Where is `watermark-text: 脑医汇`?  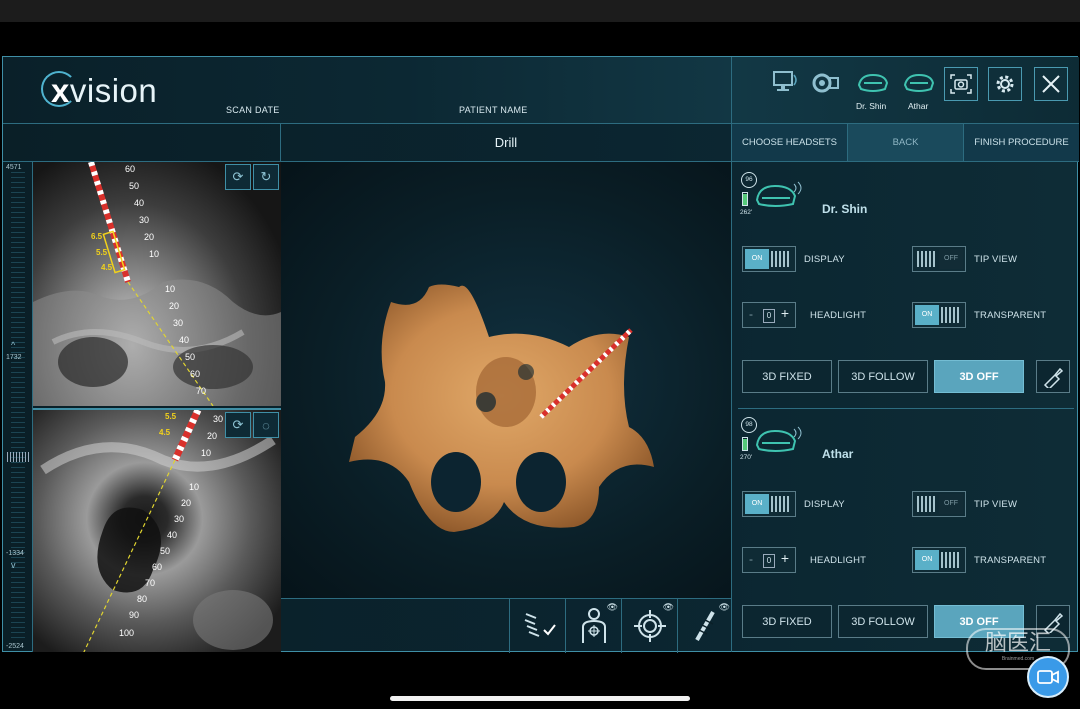 watermark-text: 脑医汇 is located at coordinates (1017, 642).